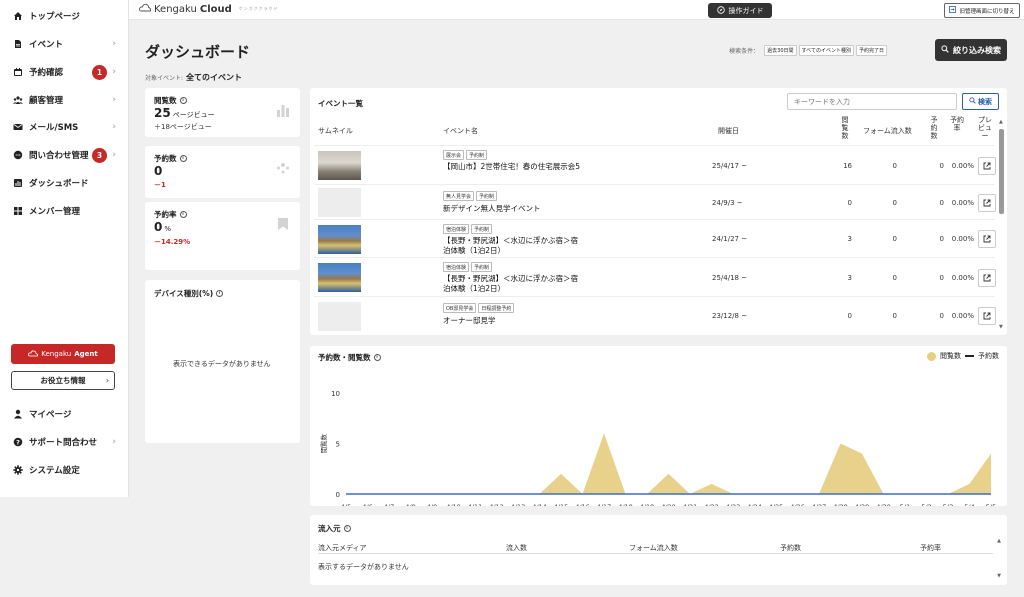  What do you see at coordinates (158, 171) in the screenshot?
I see `bookings-stat-value: 0` at bounding box center [158, 171].